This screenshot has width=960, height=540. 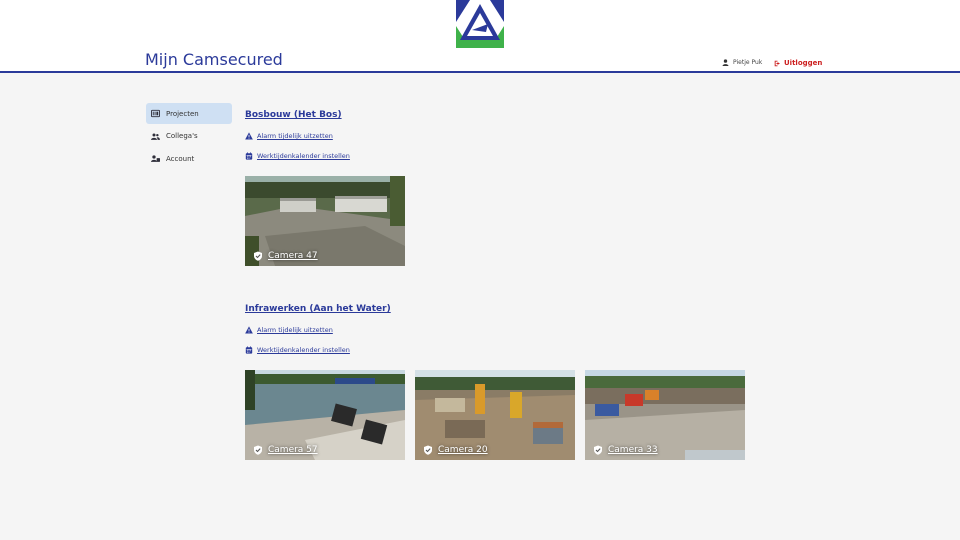 What do you see at coordinates (748, 62) in the screenshot?
I see `user-name: Pietje Puk` at bounding box center [748, 62].